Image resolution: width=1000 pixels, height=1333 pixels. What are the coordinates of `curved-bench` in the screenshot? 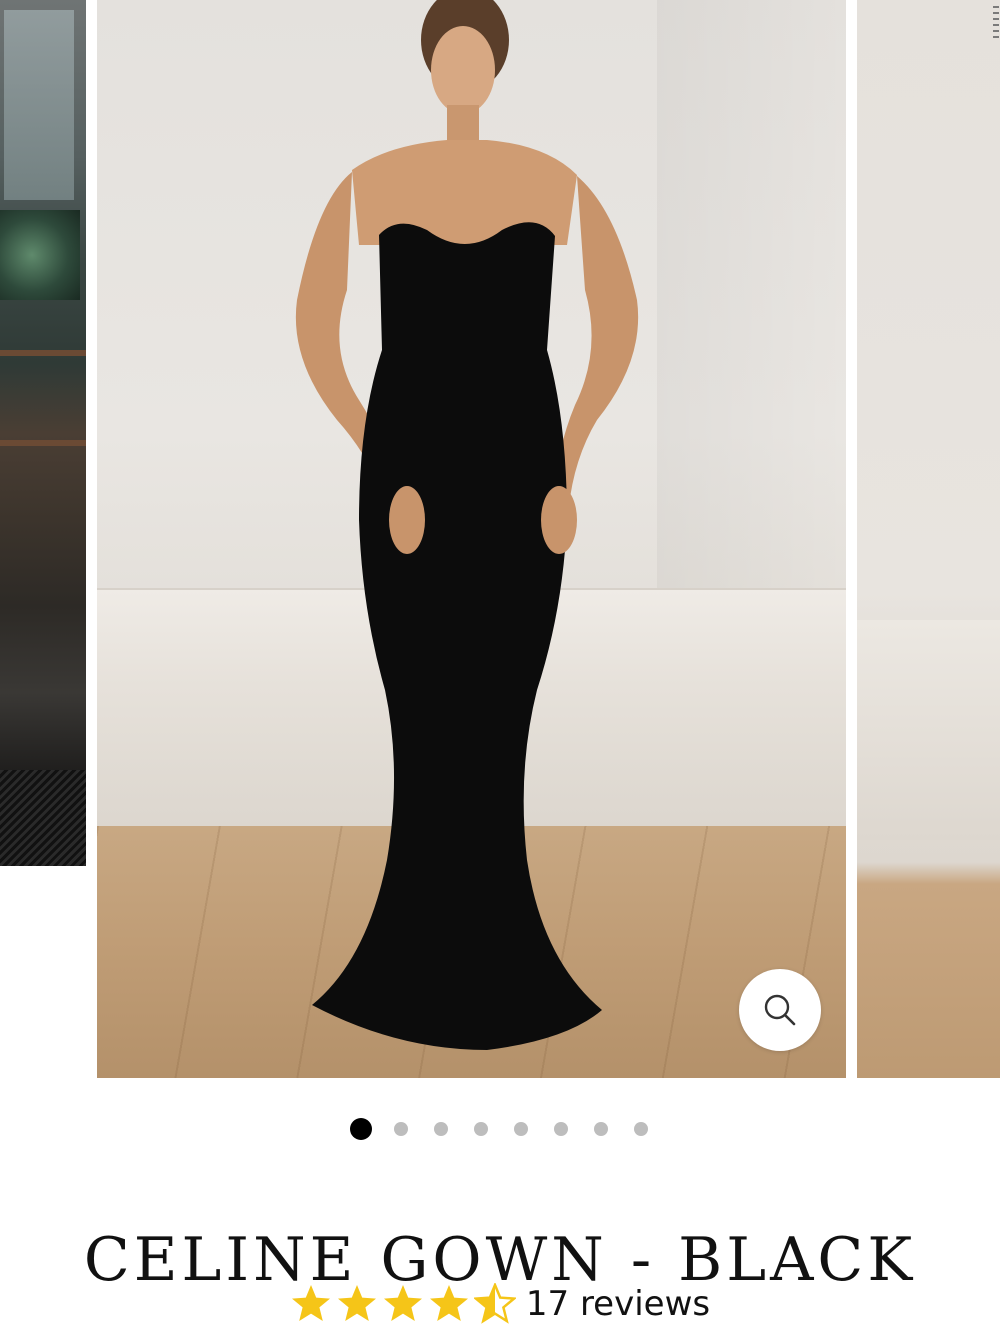 It's located at (928, 730).